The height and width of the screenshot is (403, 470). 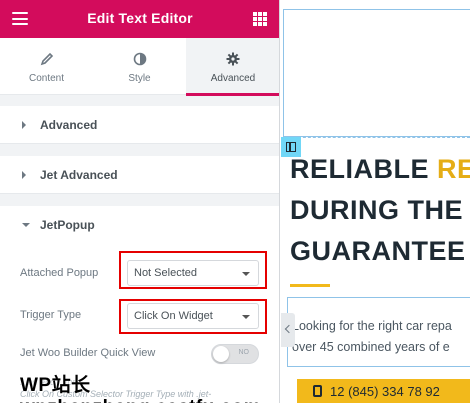 I want to click on phone-bar: 12 (845) 334 78 92, so click(x=383, y=391).